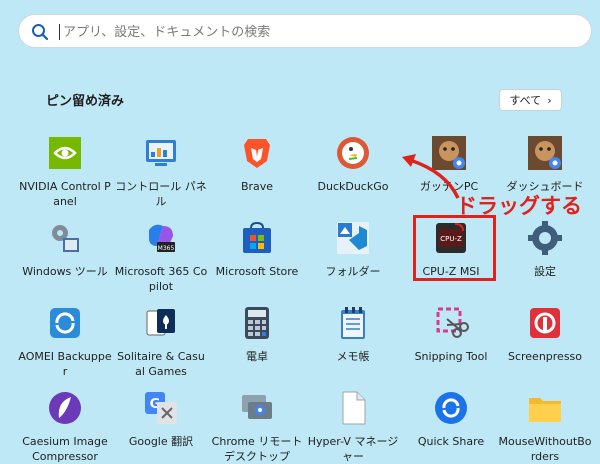  What do you see at coordinates (545, 153) in the screenshot?
I see `dog-chrome-shortcut-icon` at bounding box center [545, 153].